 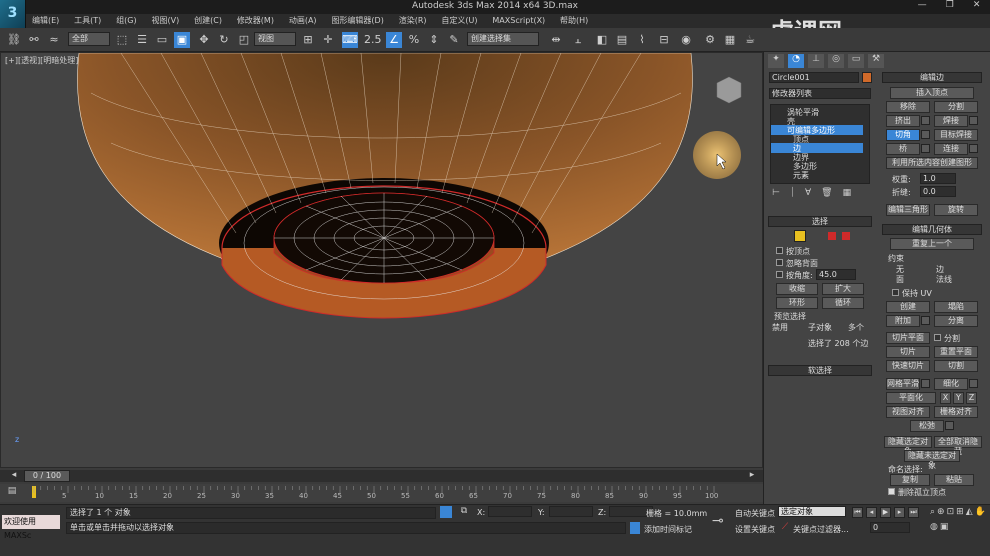 What do you see at coordinates (956, 210) in the screenshot?
I see `turn-button: 旋转` at bounding box center [956, 210].